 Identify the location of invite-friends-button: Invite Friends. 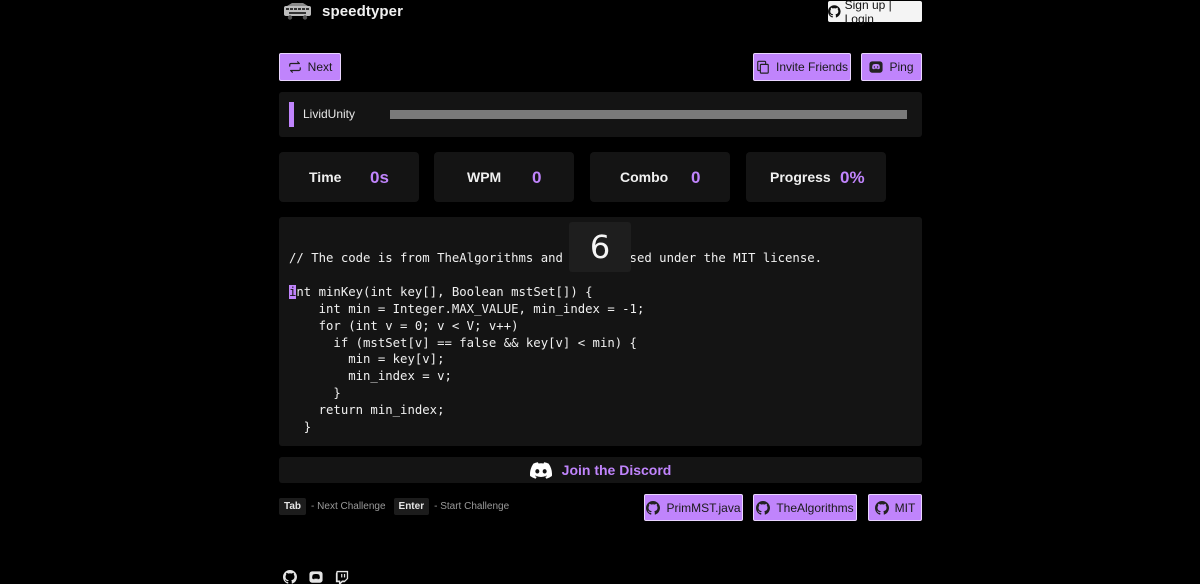
(802, 67).